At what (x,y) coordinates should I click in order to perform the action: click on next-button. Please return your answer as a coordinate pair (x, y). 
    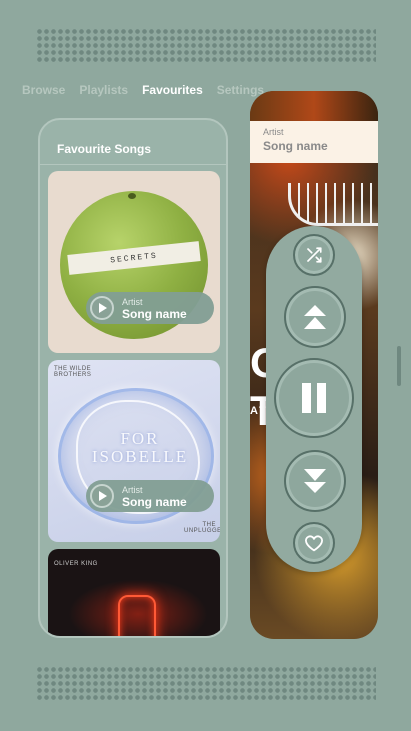
    Looking at the image, I should click on (315, 481).